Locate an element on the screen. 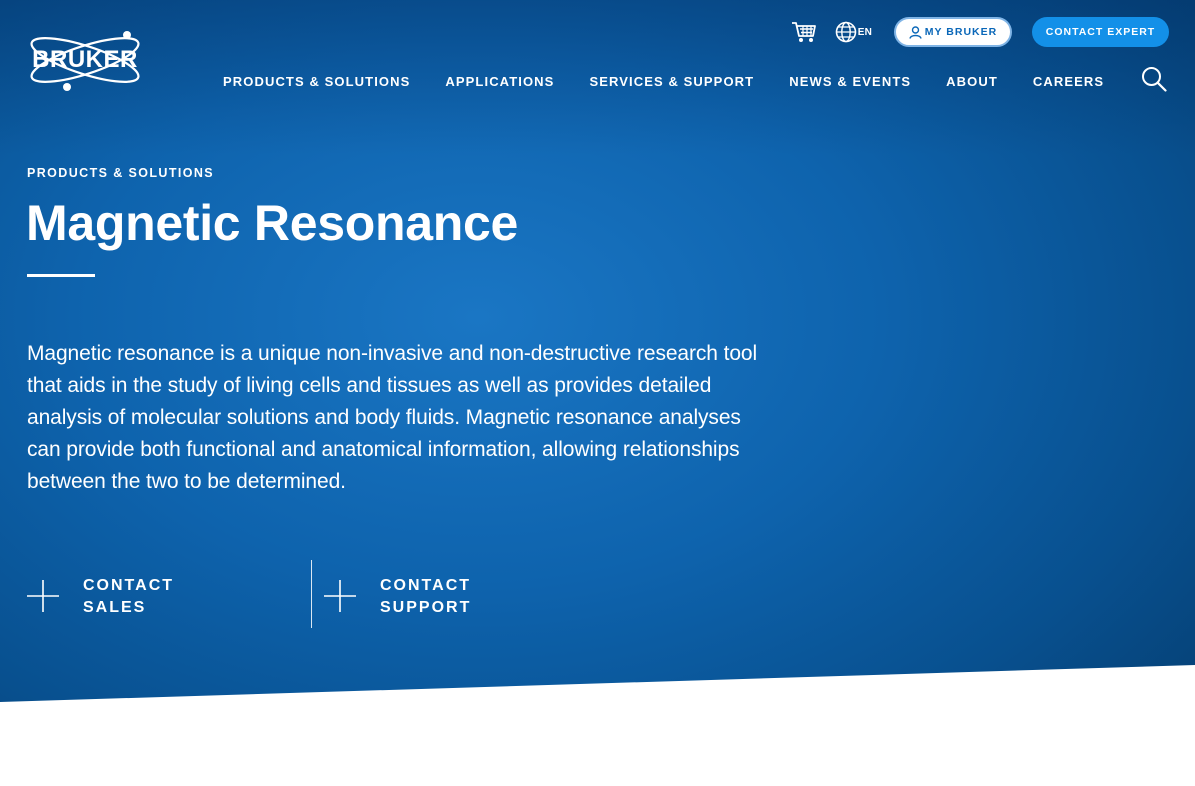 The width and height of the screenshot is (1195, 786). nav-products-solutions: PRODUCTS & SOLUTIONS is located at coordinates (316, 82).